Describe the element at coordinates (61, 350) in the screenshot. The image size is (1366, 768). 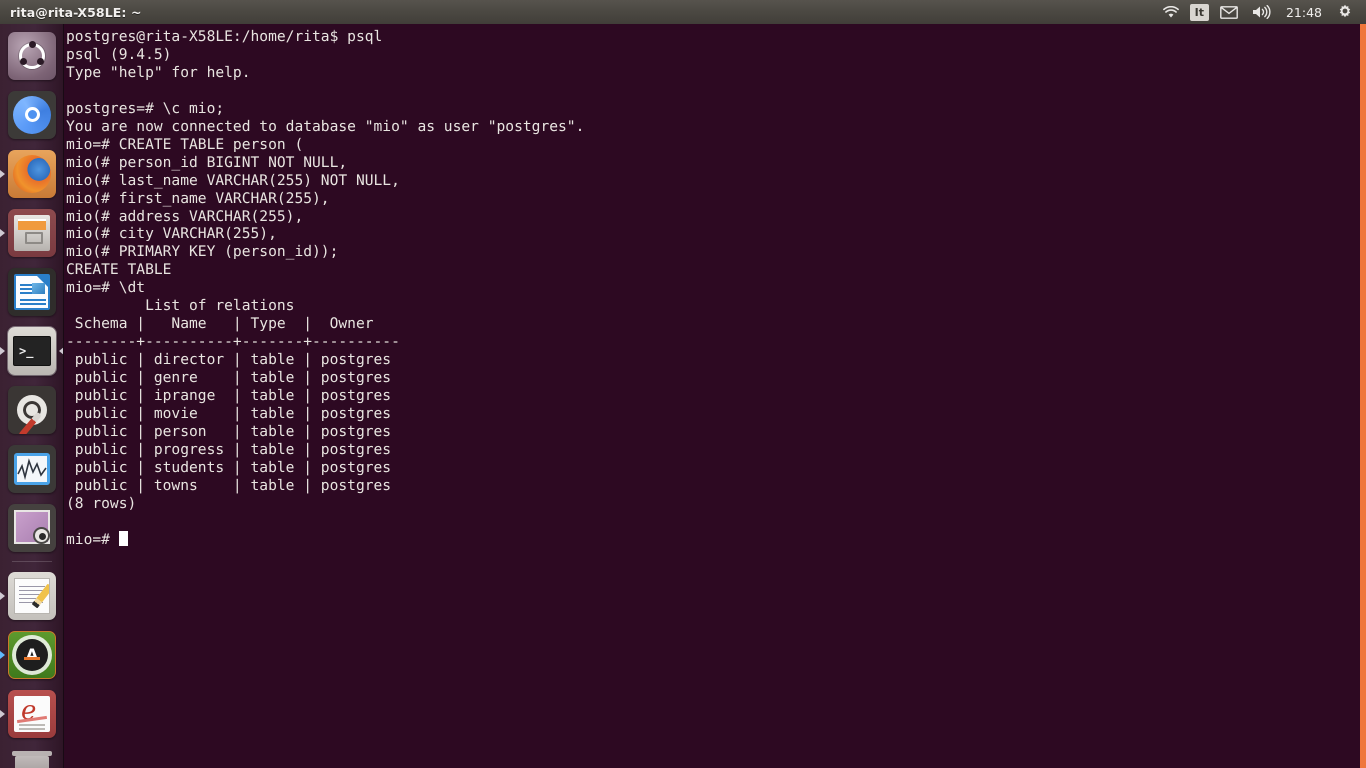
I see `launcher-pip-right-icon` at that location.